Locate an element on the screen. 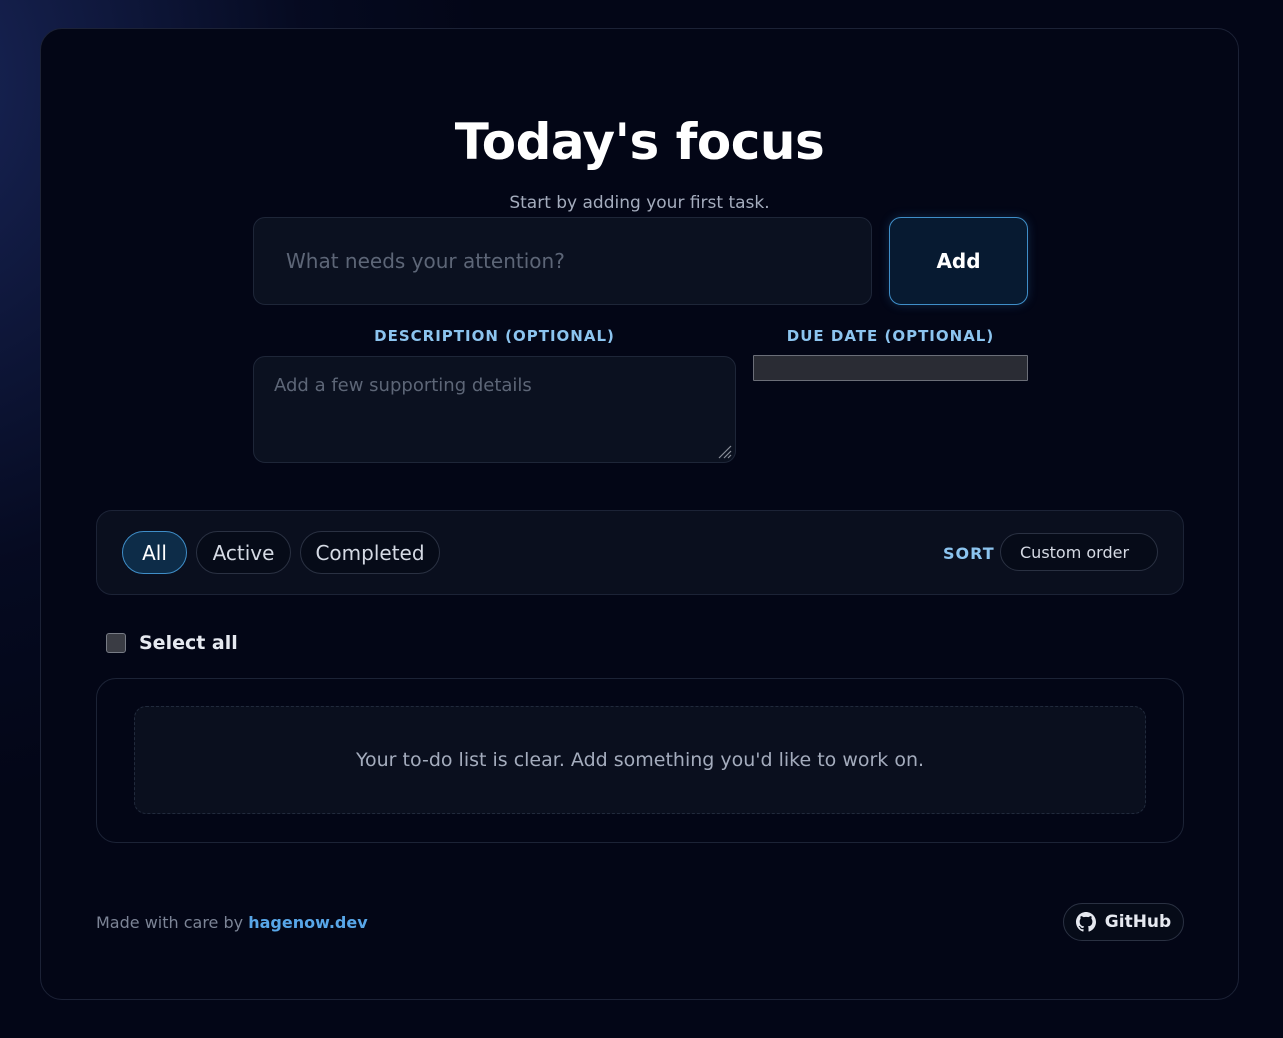 This screenshot has width=1283, height=1038. filter-active-button: Active is located at coordinates (243, 552).